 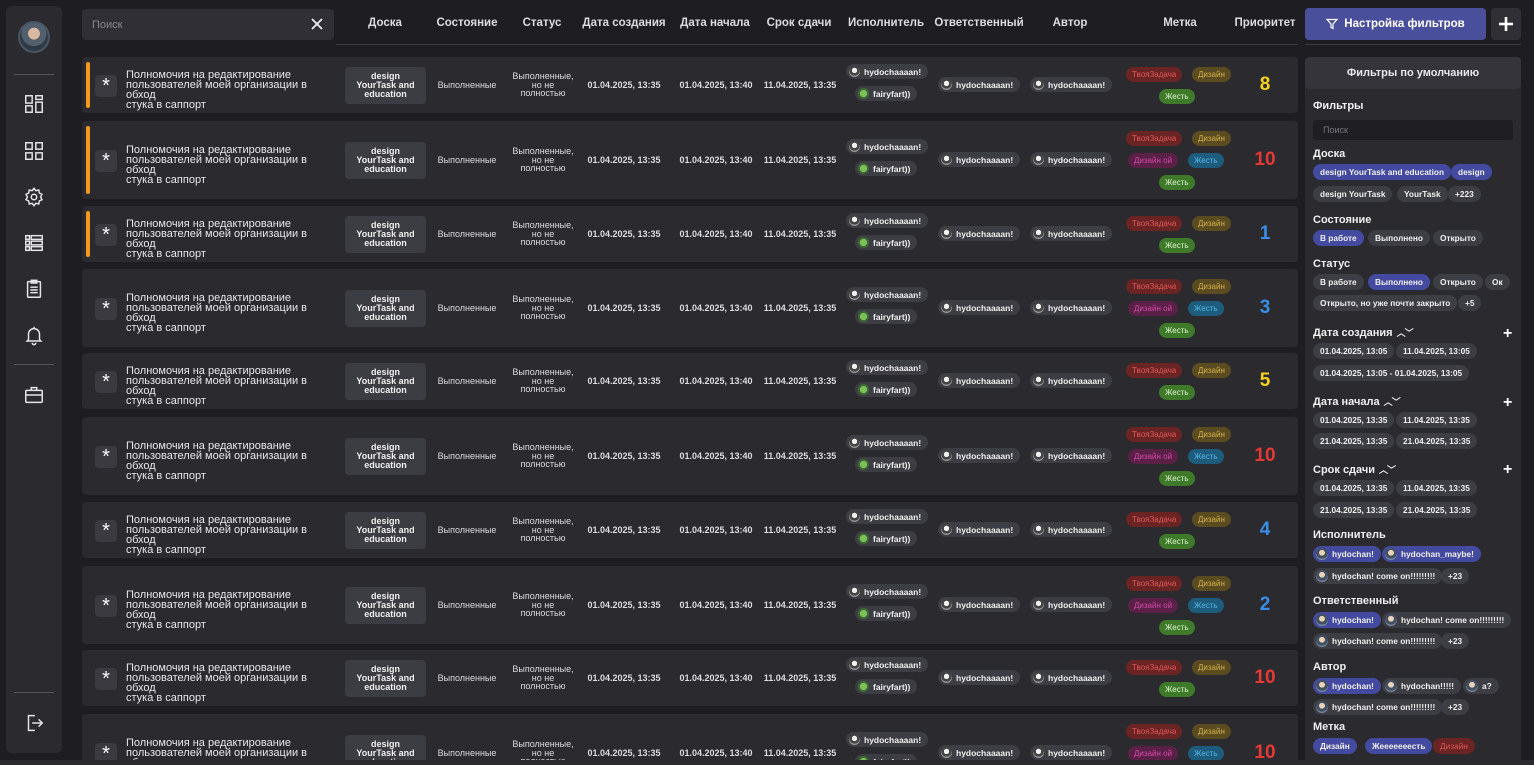 I want to click on board-filter-pill: design, so click(x=1471, y=172).